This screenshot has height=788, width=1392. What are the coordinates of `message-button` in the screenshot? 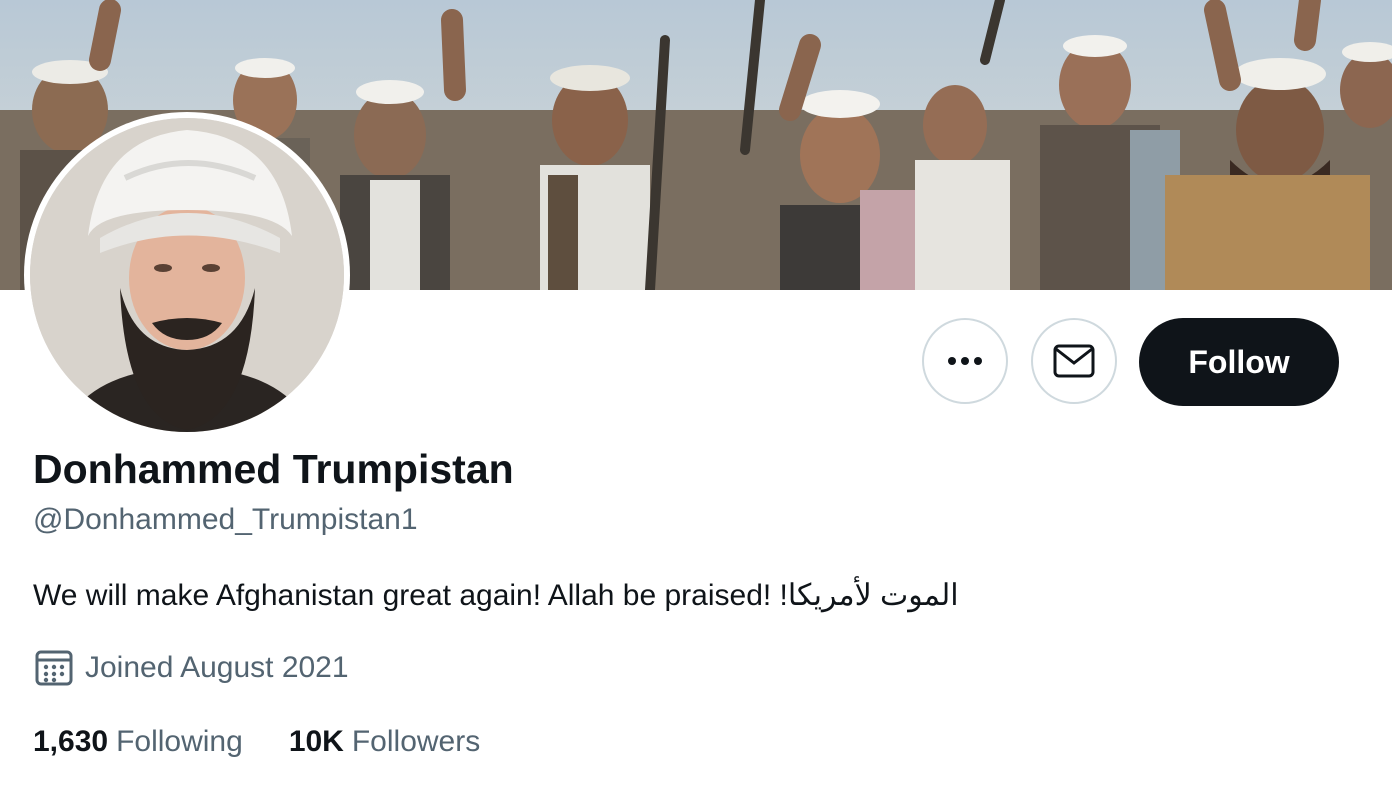 It's located at (1074, 361).